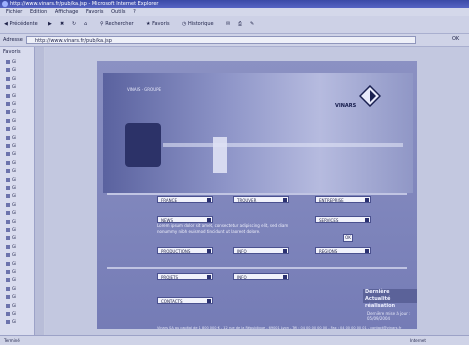 The image size is (469, 345). I want to click on vinars-logo-text: VINARS, so click(346, 106).